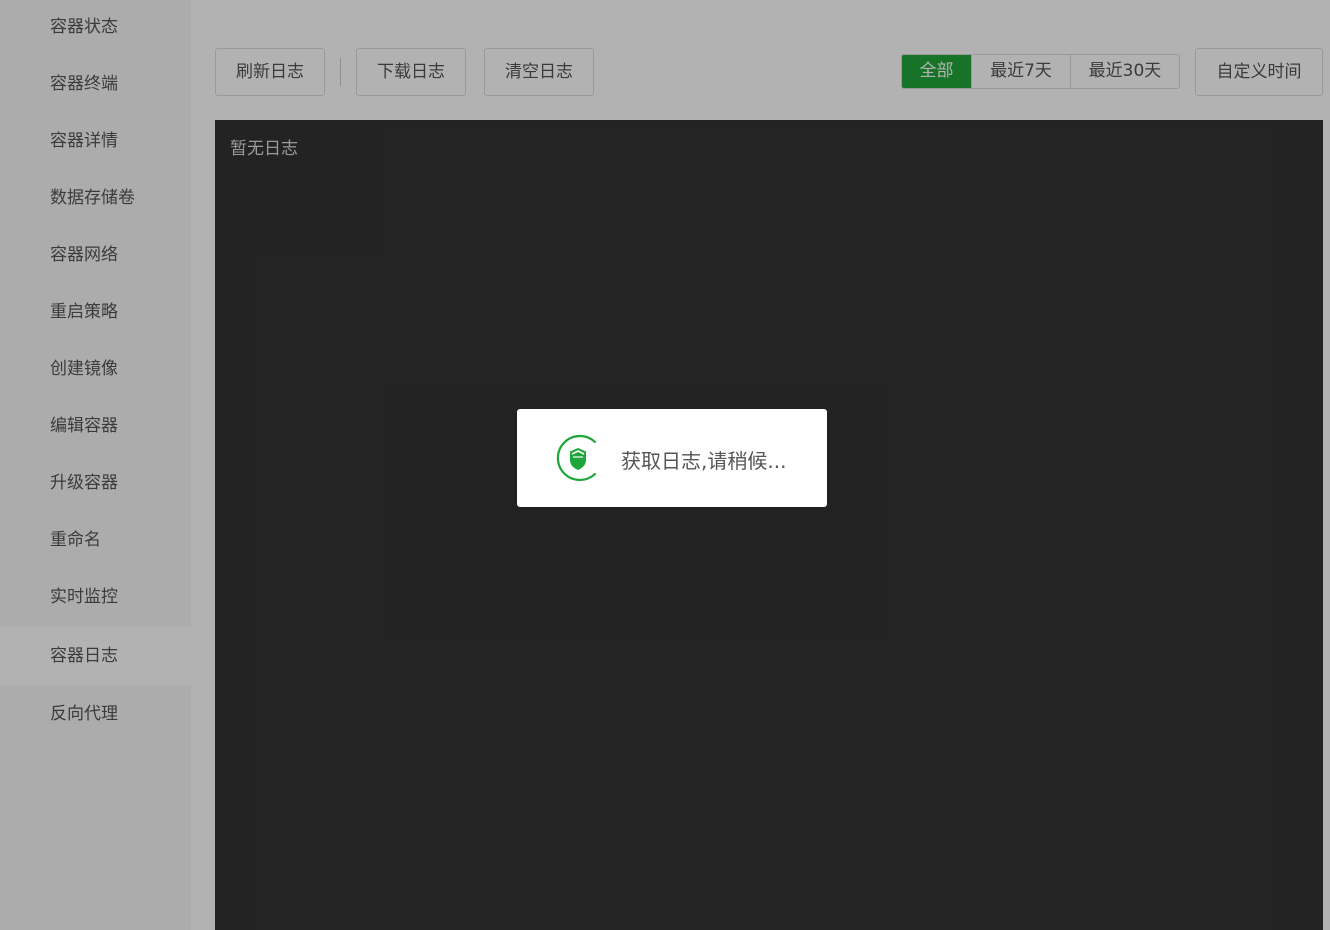 This screenshot has width=1330, height=930. I want to click on loading-shield-spinner-icon, so click(576, 458).